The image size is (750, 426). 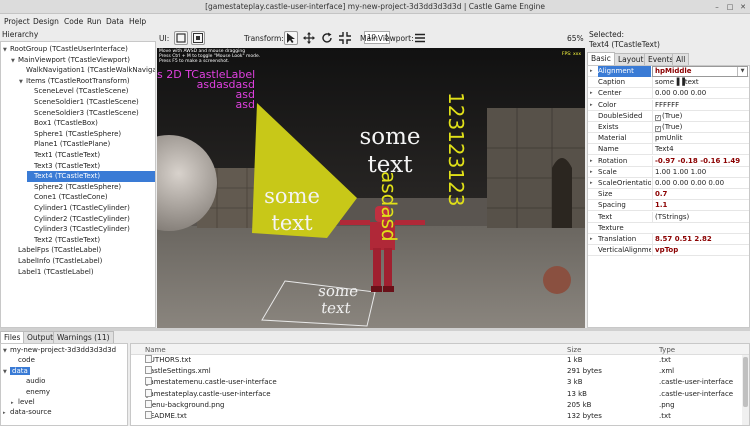 What do you see at coordinates (345, 38) in the screenshot?
I see `scale-button` at bounding box center [345, 38].